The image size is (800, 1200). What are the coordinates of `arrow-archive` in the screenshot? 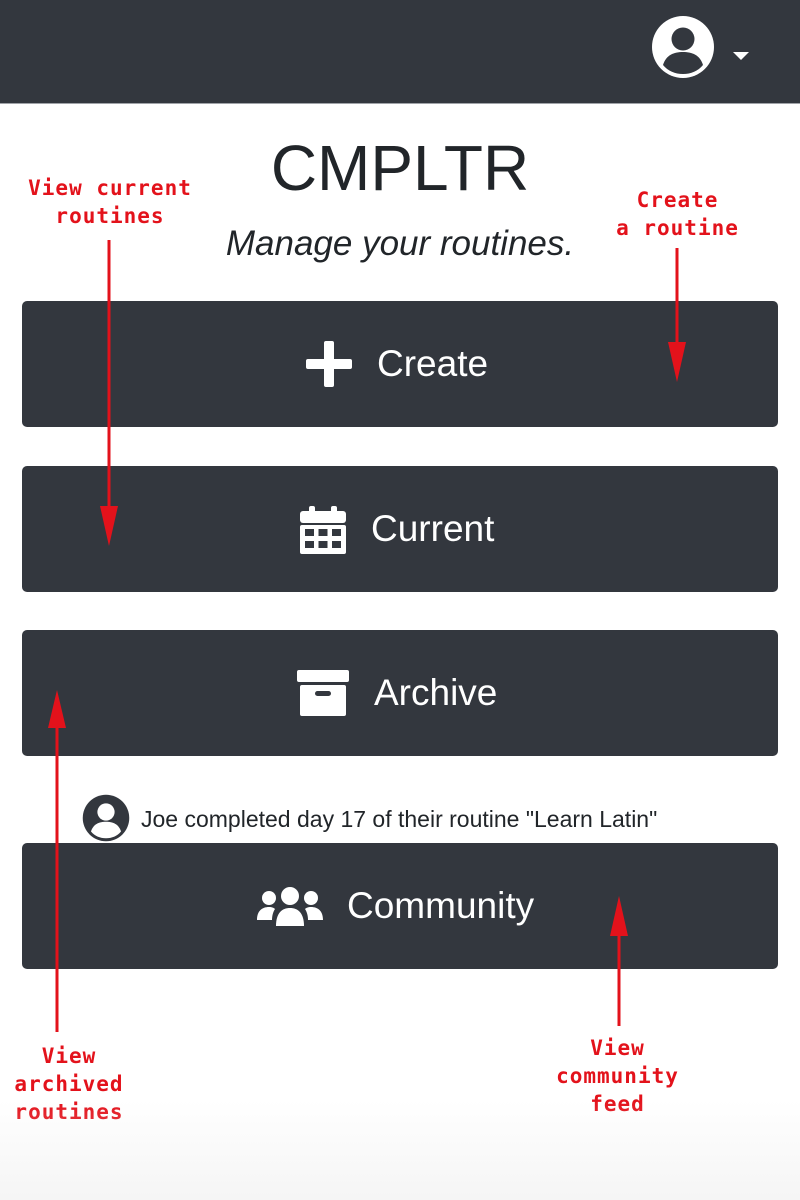 It's located at (57, 861).